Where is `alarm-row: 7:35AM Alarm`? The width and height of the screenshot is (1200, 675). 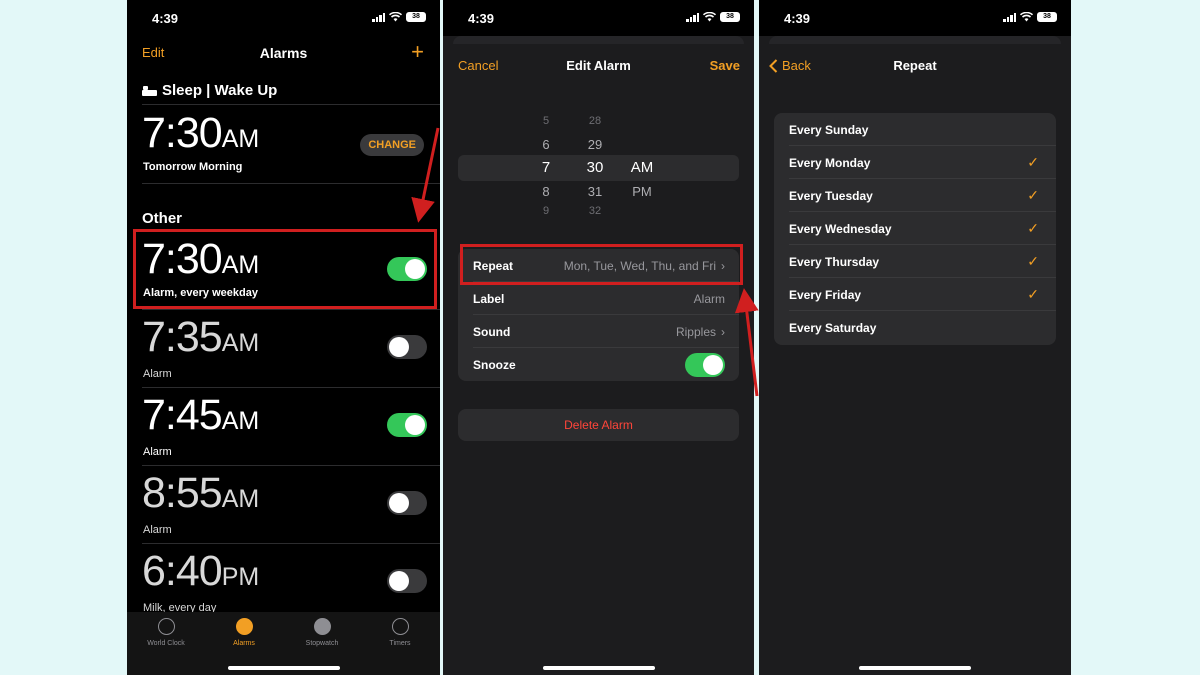 alarm-row: 7:35AM Alarm is located at coordinates (283, 347).